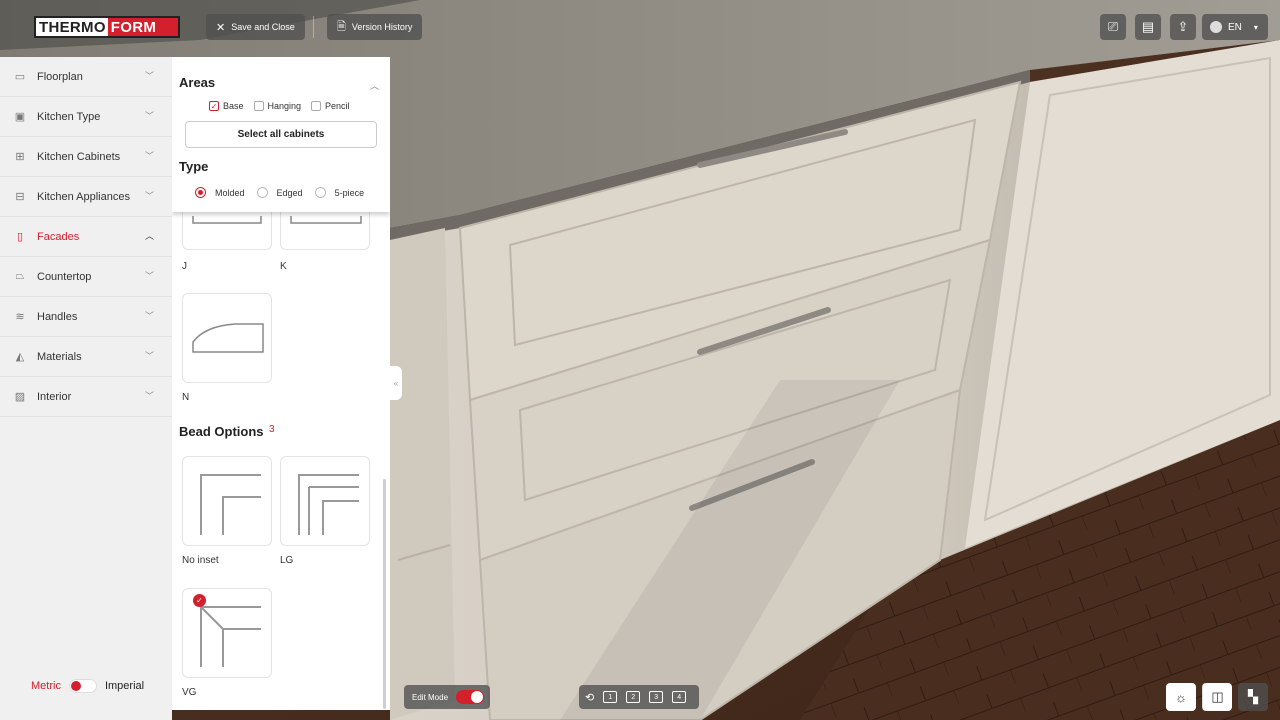 The width and height of the screenshot is (1280, 720). I want to click on panel-scrollbar, so click(384, 594).